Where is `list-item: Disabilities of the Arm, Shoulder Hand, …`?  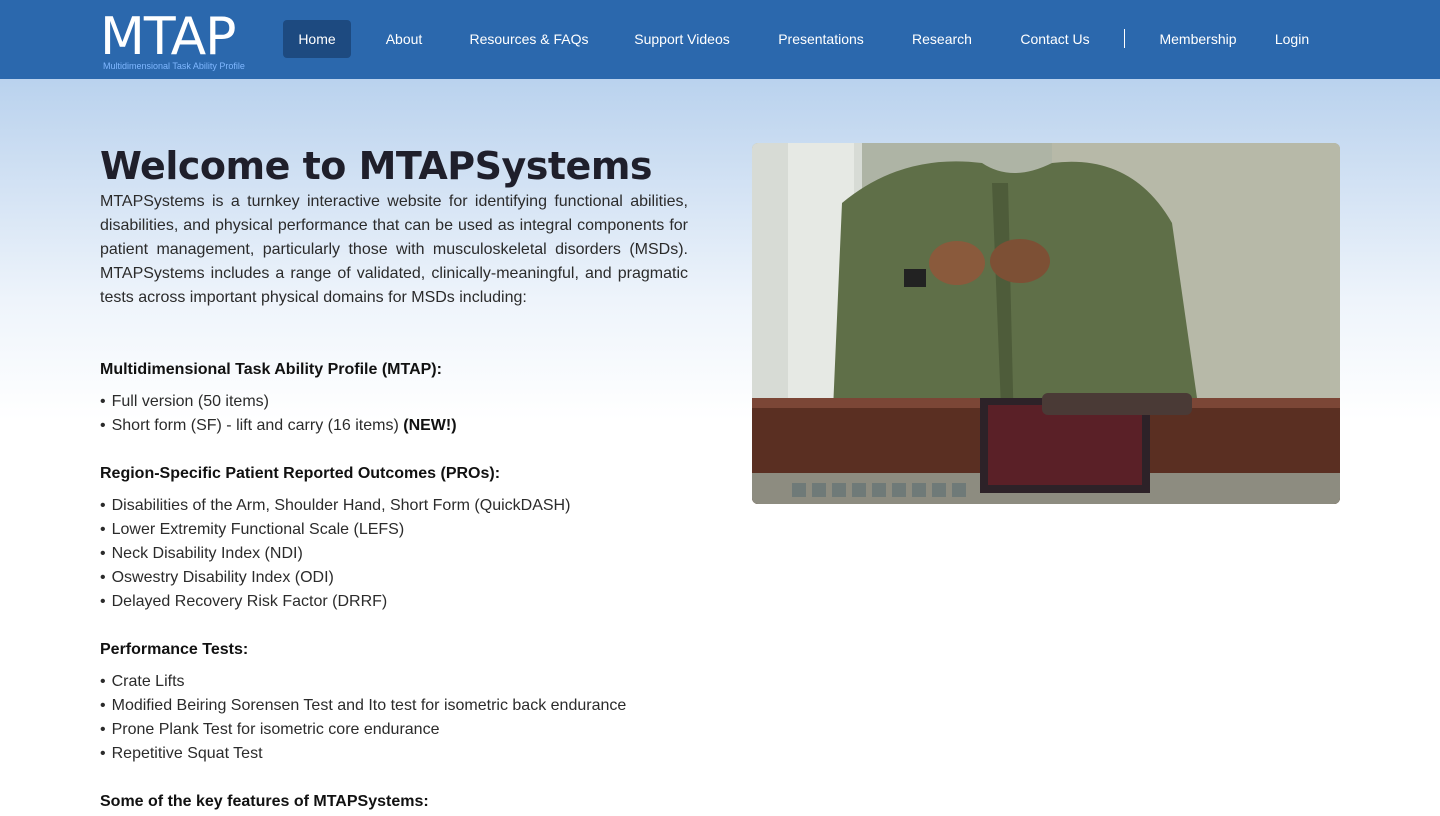
list-item: Disabilities of the Arm, Shoulder Hand, … is located at coordinates (335, 506).